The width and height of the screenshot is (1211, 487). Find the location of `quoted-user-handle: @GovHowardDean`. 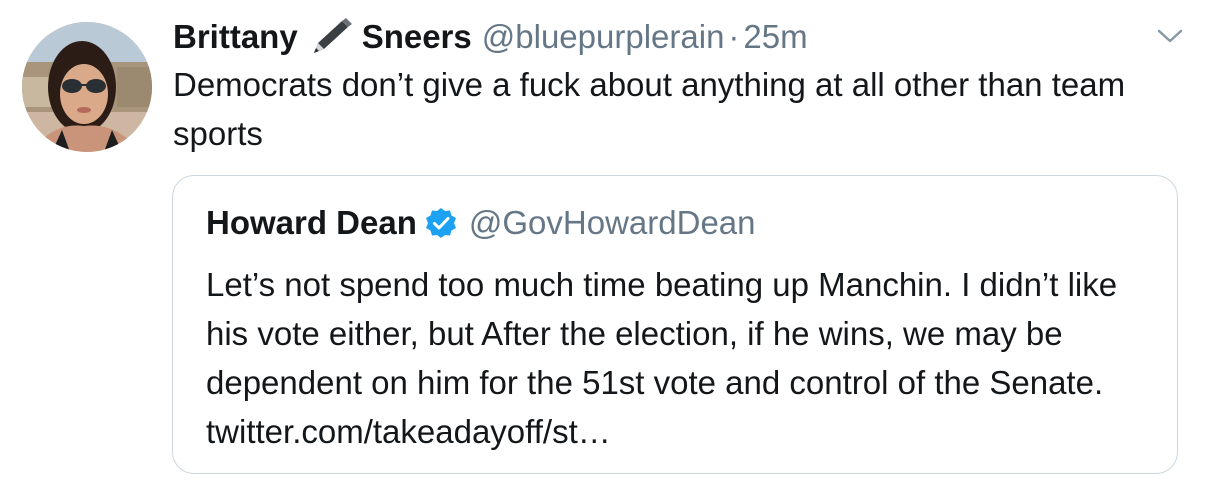

quoted-user-handle: @GovHowardDean is located at coordinates (612, 222).